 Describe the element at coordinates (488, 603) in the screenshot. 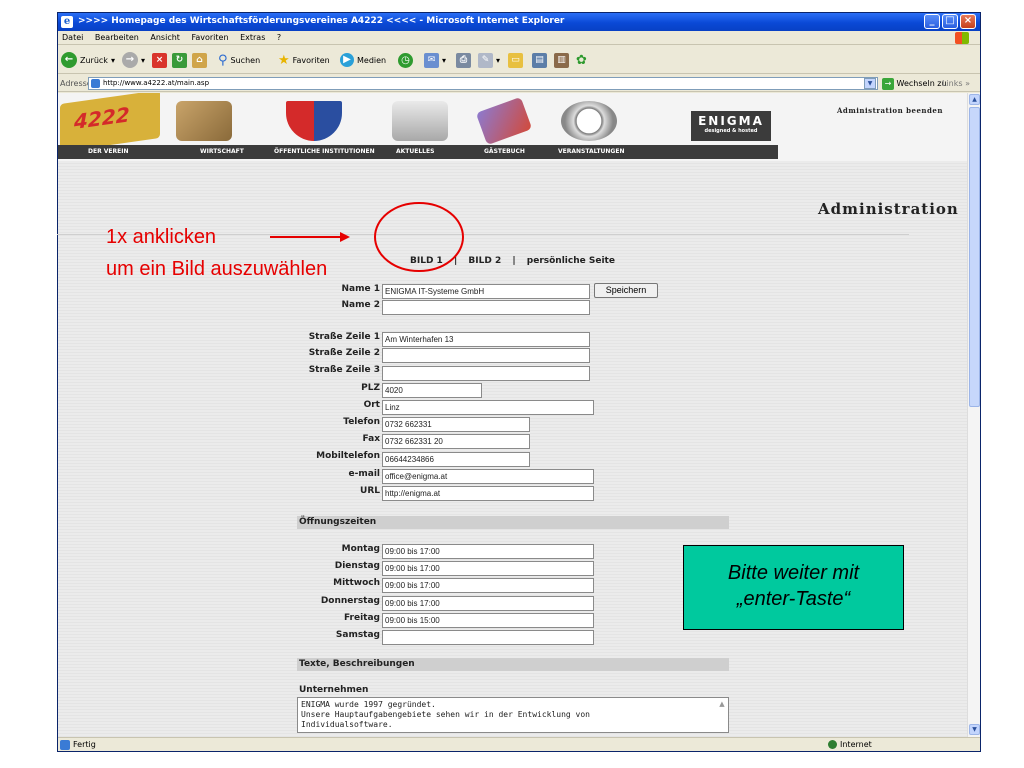

I see `thursday-field: 09:00 bis 17:00` at that location.